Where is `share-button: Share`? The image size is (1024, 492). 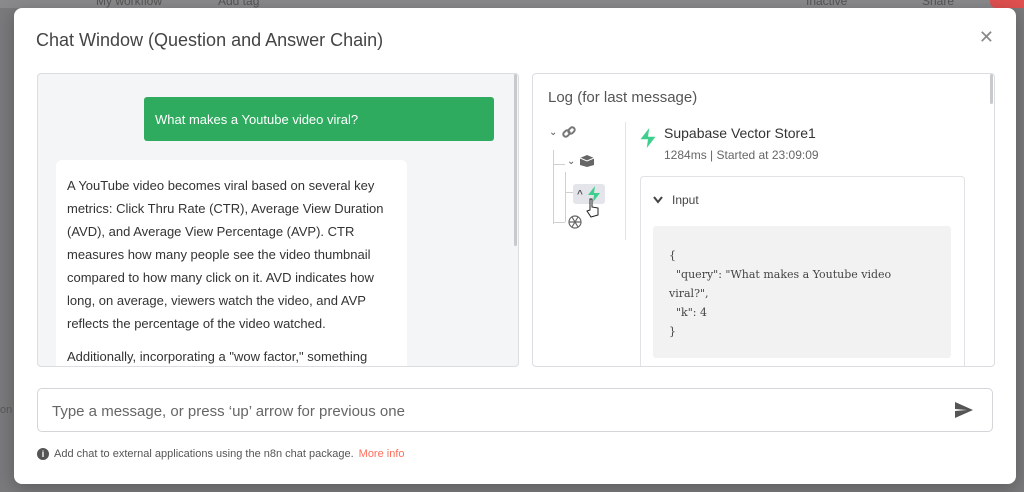
share-button: Share is located at coordinates (938, 4).